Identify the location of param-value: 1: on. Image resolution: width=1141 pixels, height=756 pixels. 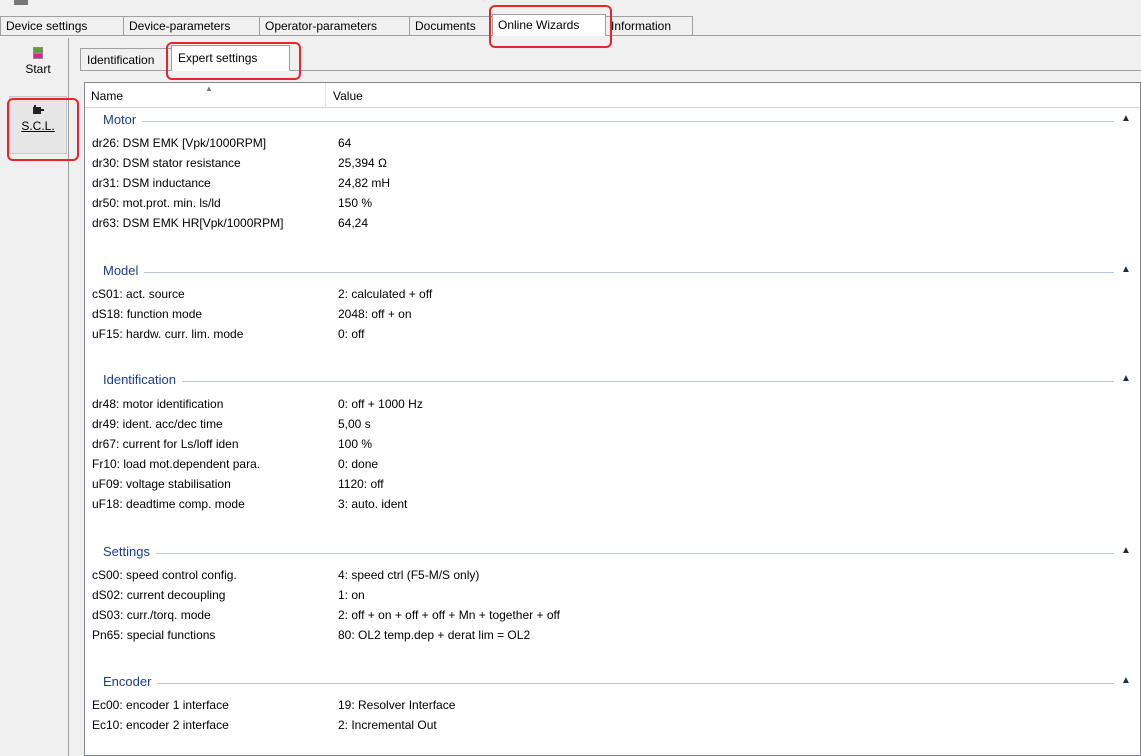
(351, 595).